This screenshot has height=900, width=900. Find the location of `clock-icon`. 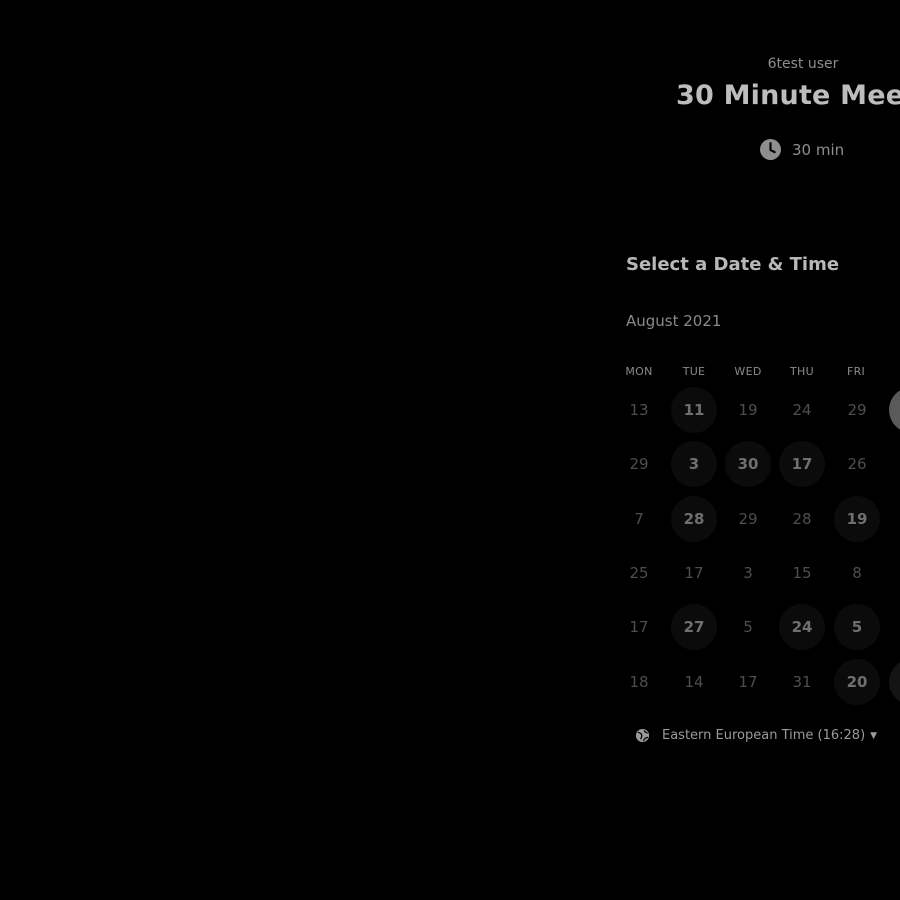

clock-icon is located at coordinates (770, 149).